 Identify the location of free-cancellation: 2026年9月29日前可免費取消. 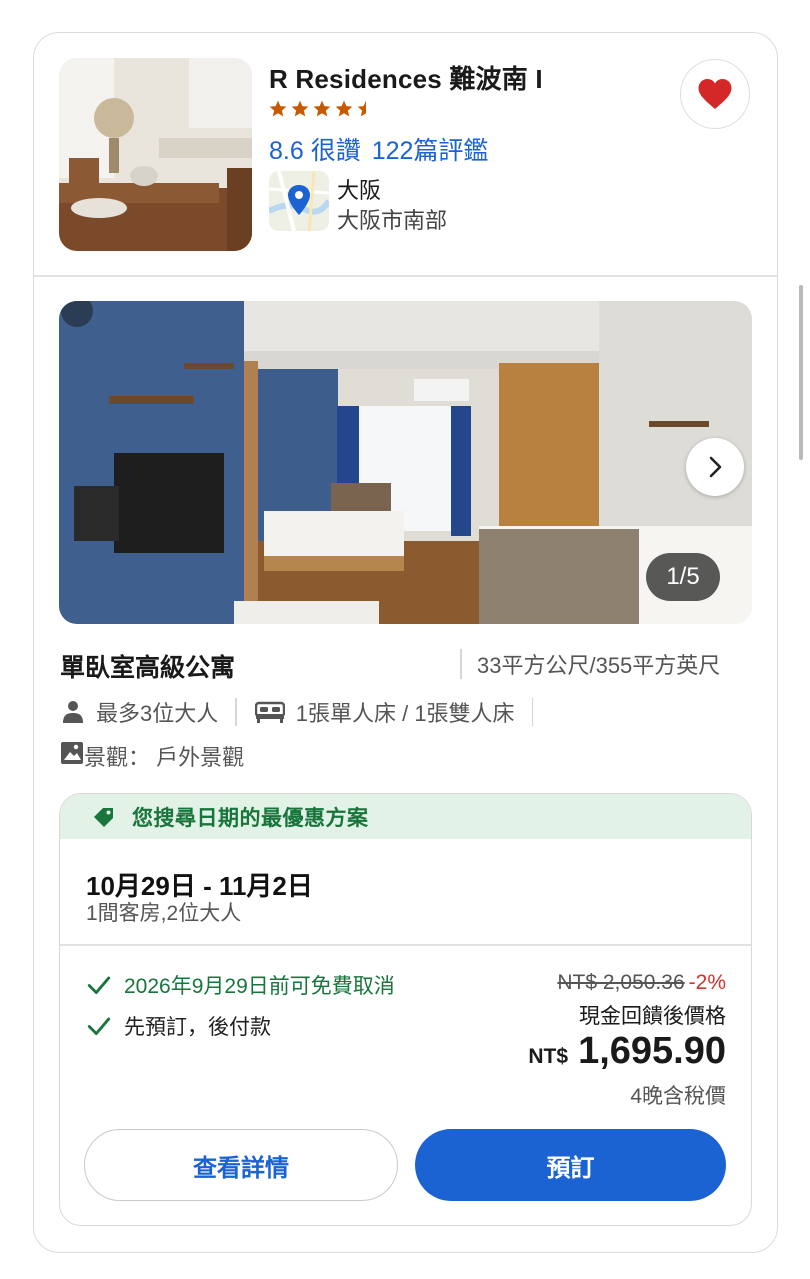
(240, 985).